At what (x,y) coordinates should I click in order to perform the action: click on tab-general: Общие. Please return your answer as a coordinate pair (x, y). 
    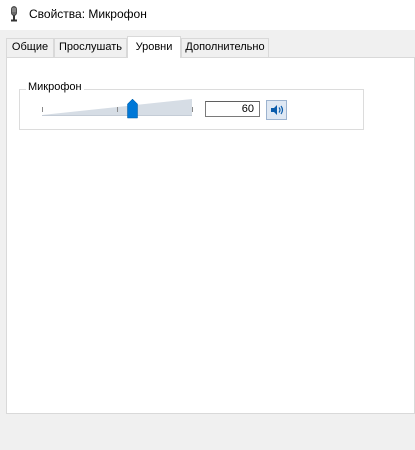
    Looking at the image, I should click on (30, 47).